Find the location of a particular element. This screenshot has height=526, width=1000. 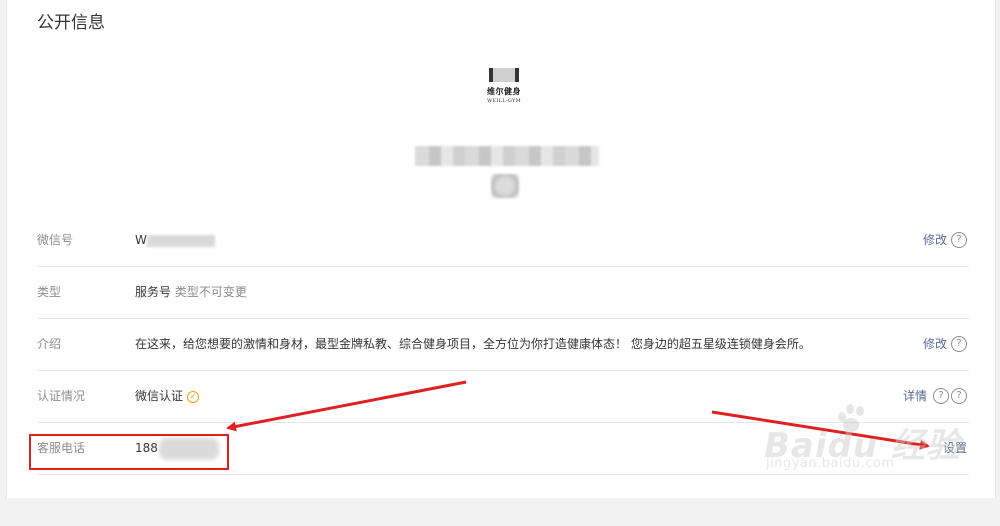

arrow-to-phone is located at coordinates (346, 406).